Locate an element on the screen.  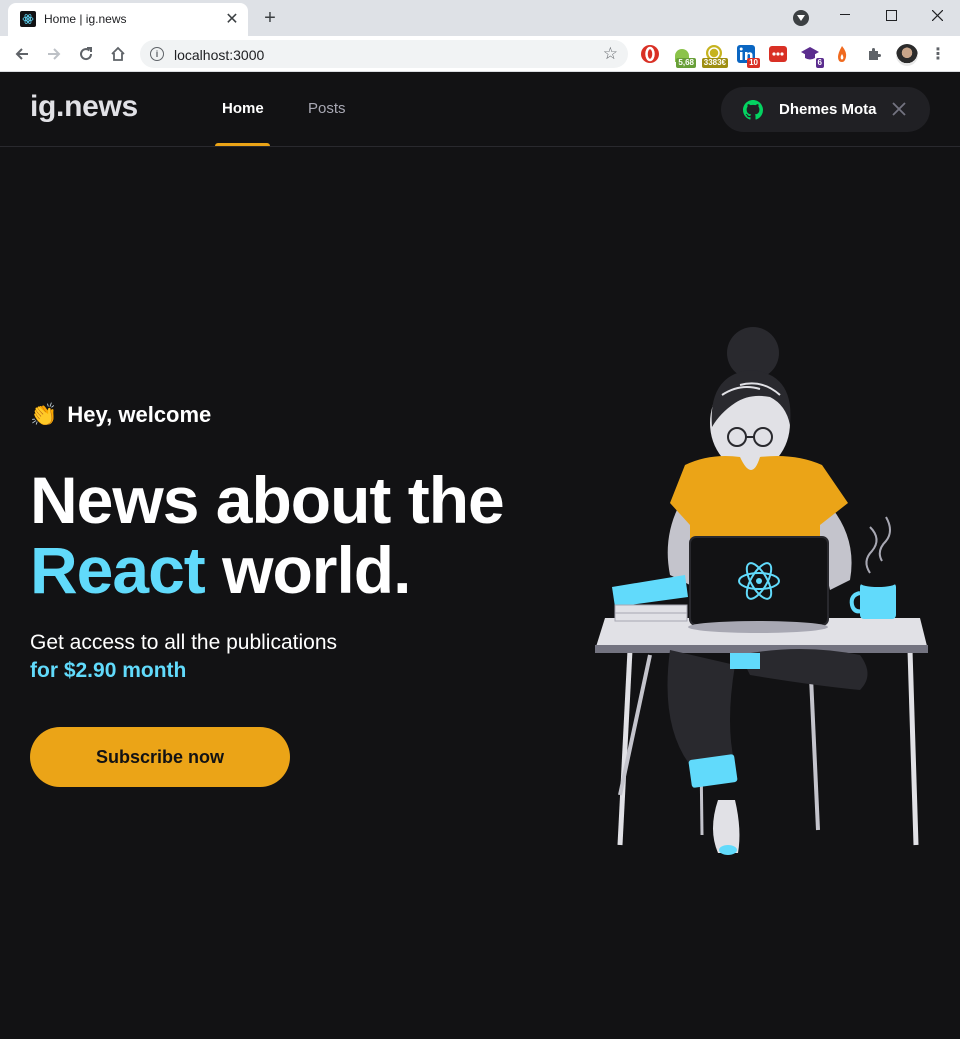
back-arrow-icon is located at coordinates (22, 54).